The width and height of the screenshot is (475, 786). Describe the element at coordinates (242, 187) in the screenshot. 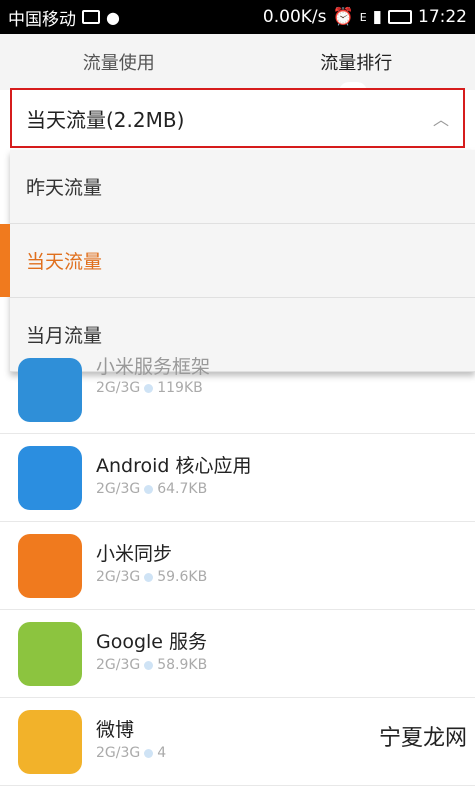

I see `menu-item-yesterday: 昨天流量` at that location.